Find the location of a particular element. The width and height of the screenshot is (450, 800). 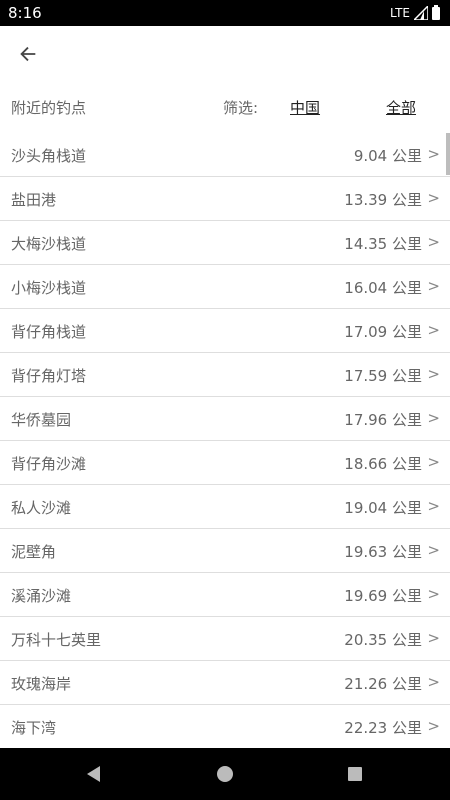

filter-row: 附近的钓点 筛选: 中国 全部 is located at coordinates (225, 107).